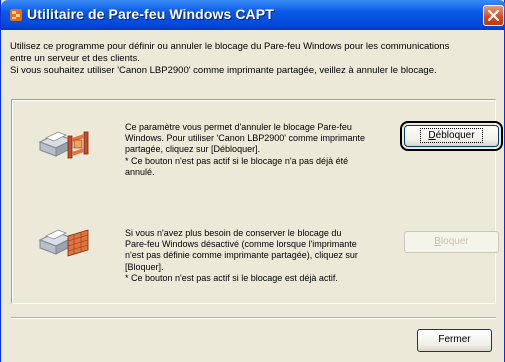 This screenshot has height=362, width=505. I want to click on close-button, so click(493, 15).